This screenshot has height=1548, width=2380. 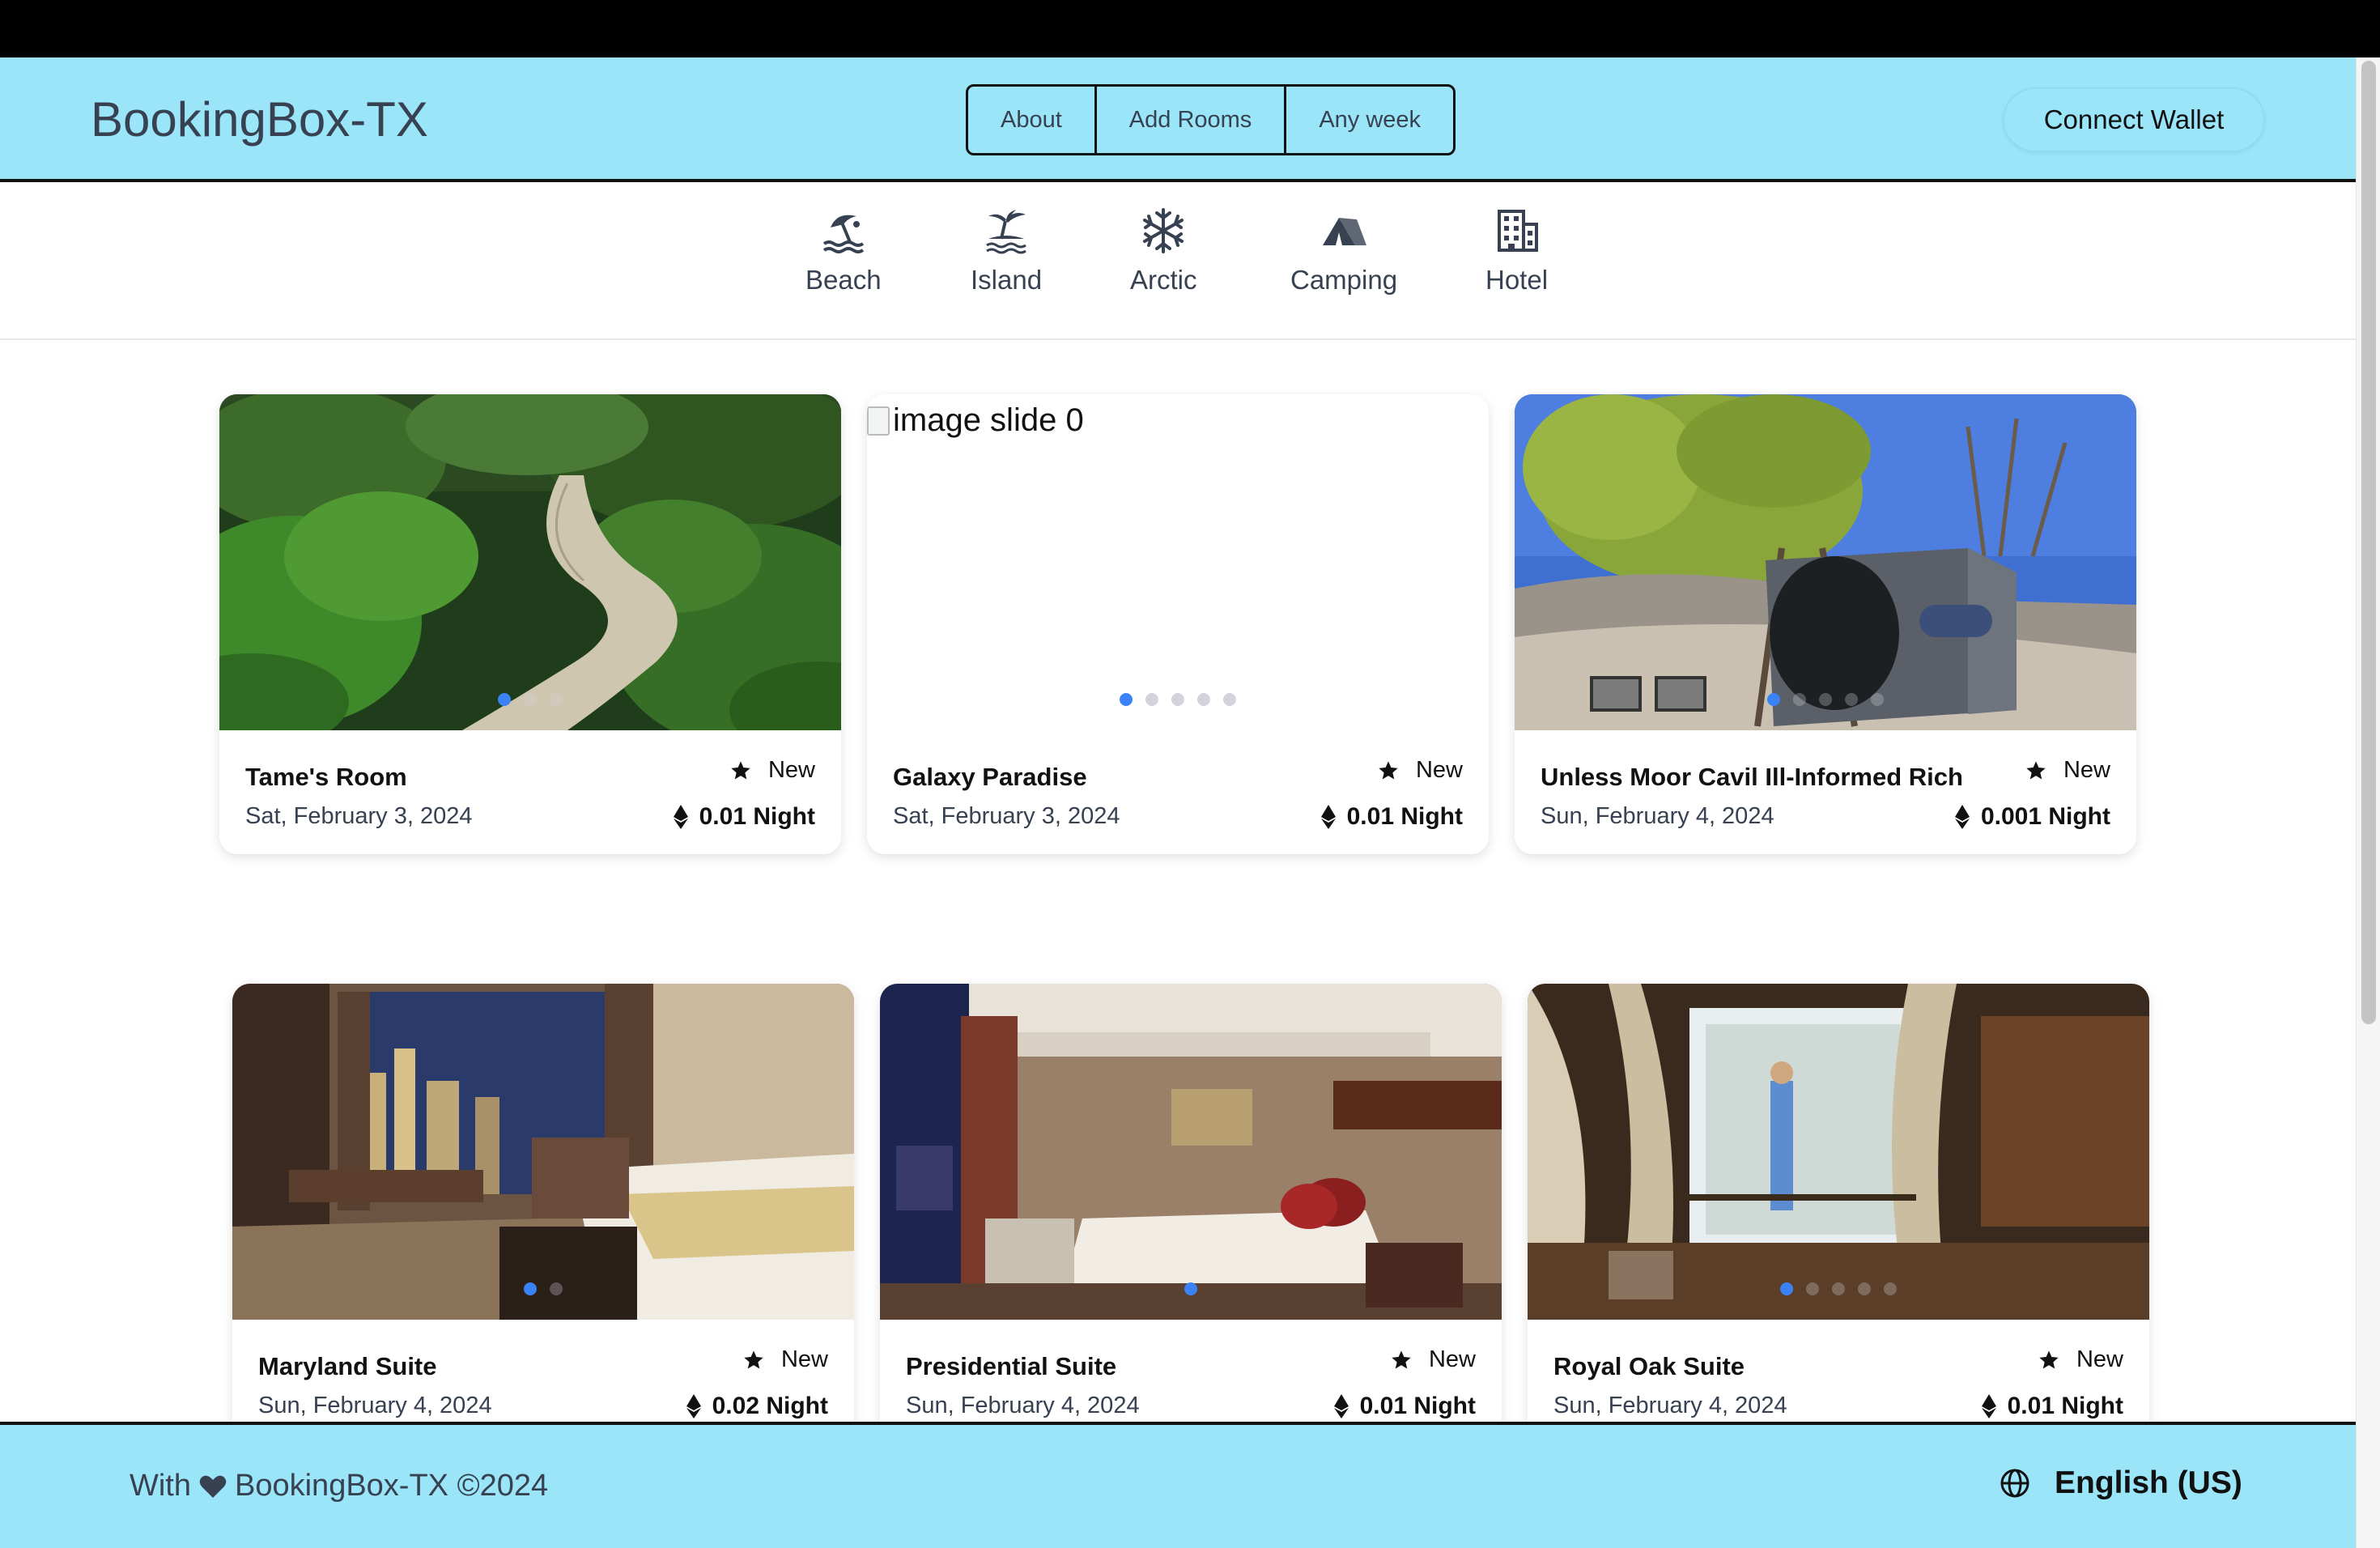 I want to click on footer-with: With, so click(x=161, y=1486).